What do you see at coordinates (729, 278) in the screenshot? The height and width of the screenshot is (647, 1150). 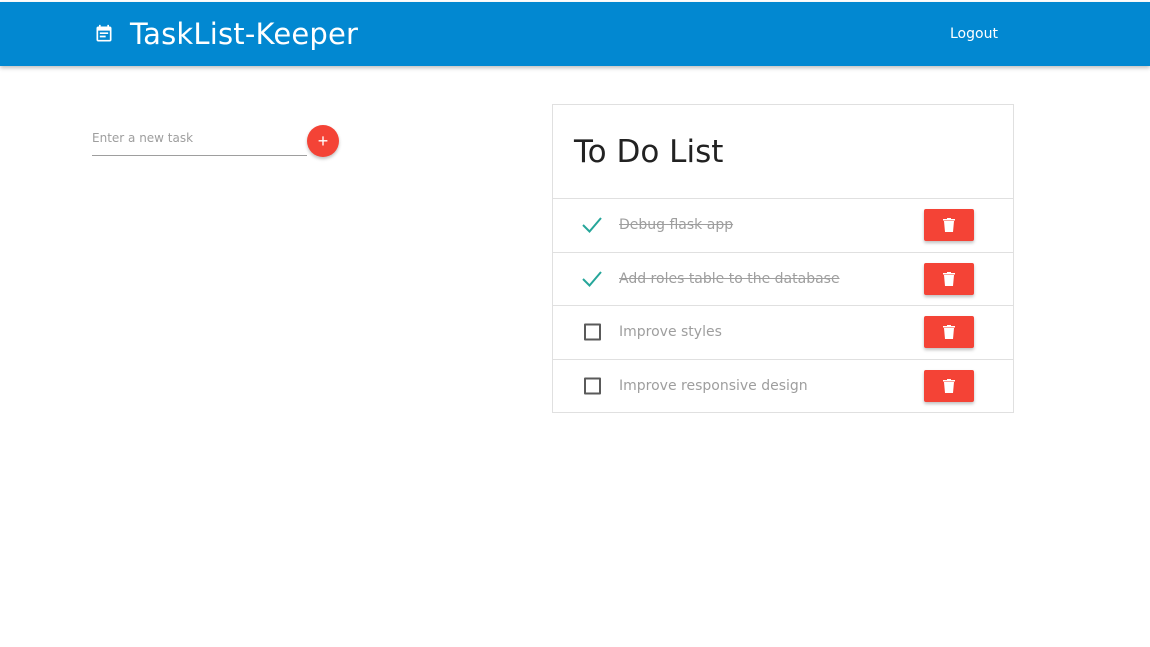 I see `task-label: Add roles table to the database` at bounding box center [729, 278].